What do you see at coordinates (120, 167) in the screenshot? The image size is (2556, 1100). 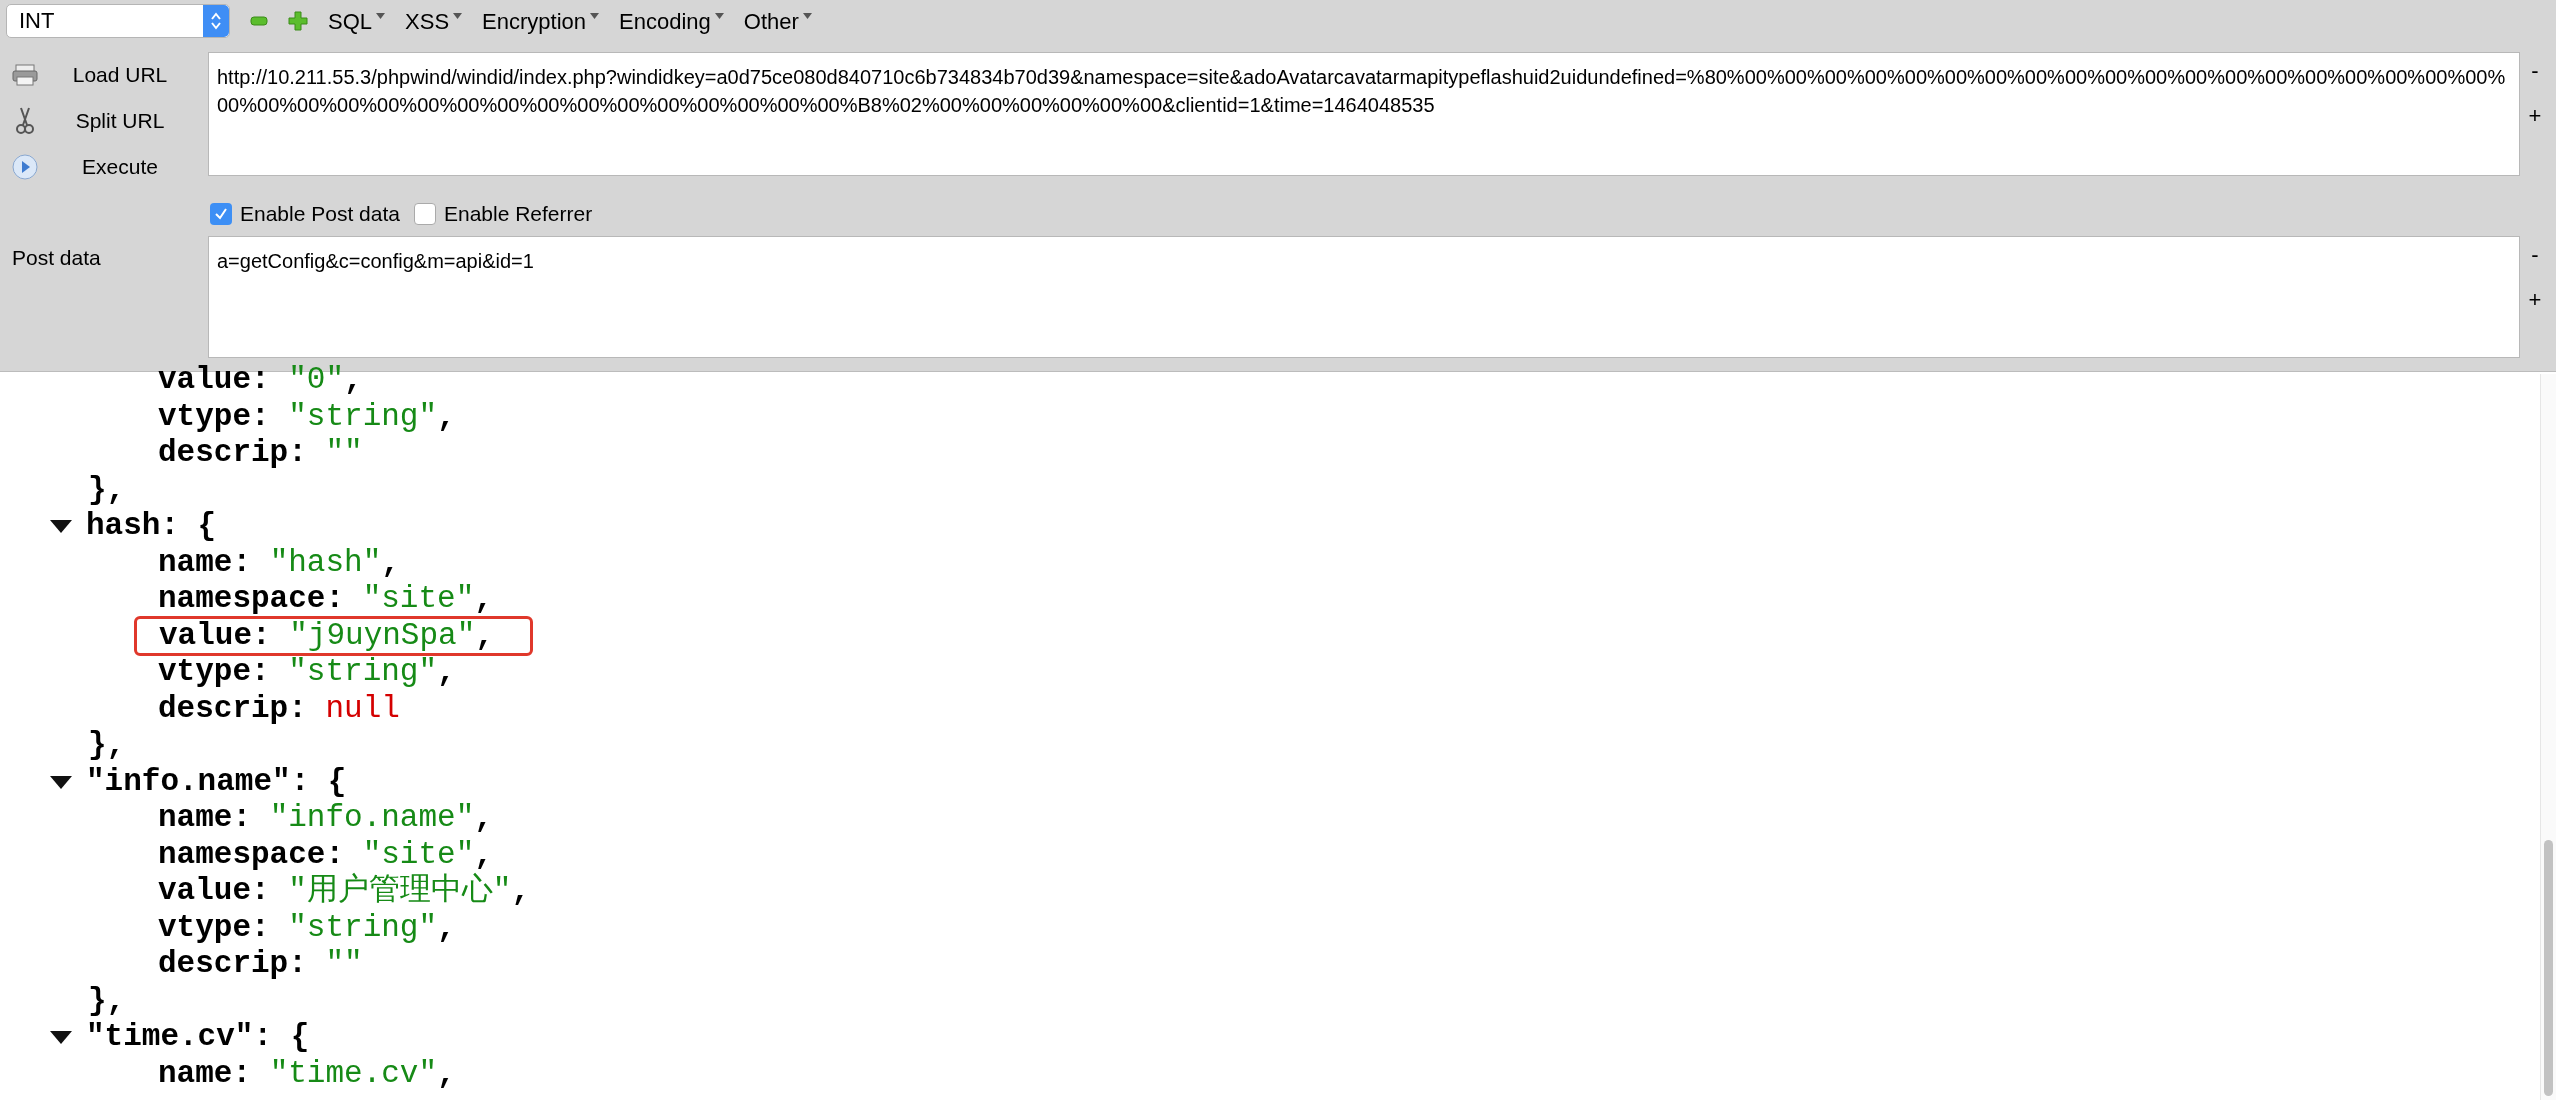 I see `action-button: Execute` at bounding box center [120, 167].